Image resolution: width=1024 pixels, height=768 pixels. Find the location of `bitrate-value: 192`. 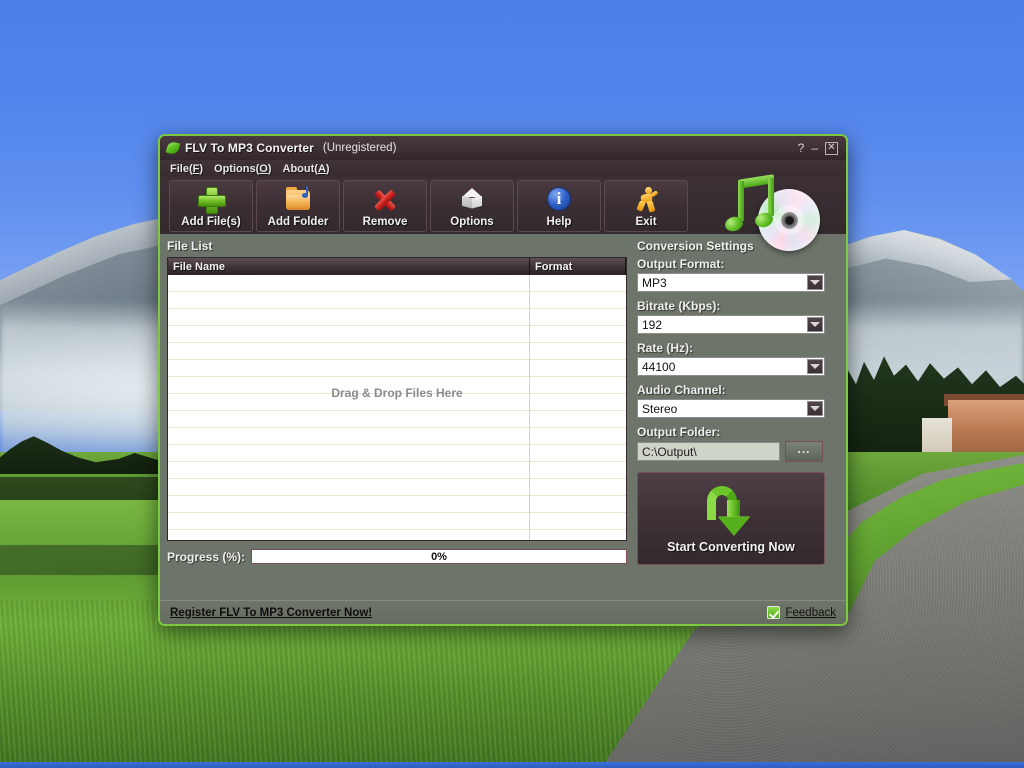

bitrate-value: 192 is located at coordinates (652, 324).